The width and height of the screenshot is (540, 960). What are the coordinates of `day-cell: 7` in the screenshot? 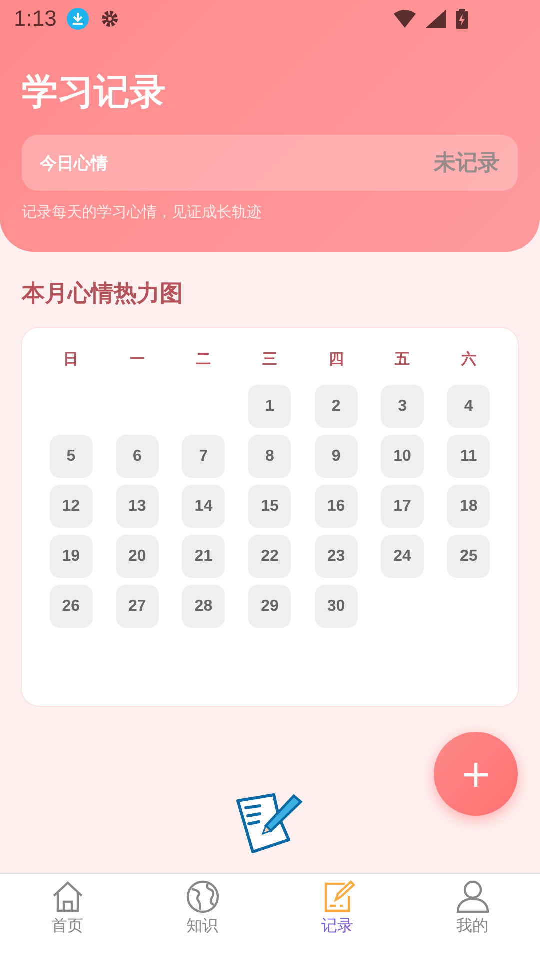 It's located at (204, 456).